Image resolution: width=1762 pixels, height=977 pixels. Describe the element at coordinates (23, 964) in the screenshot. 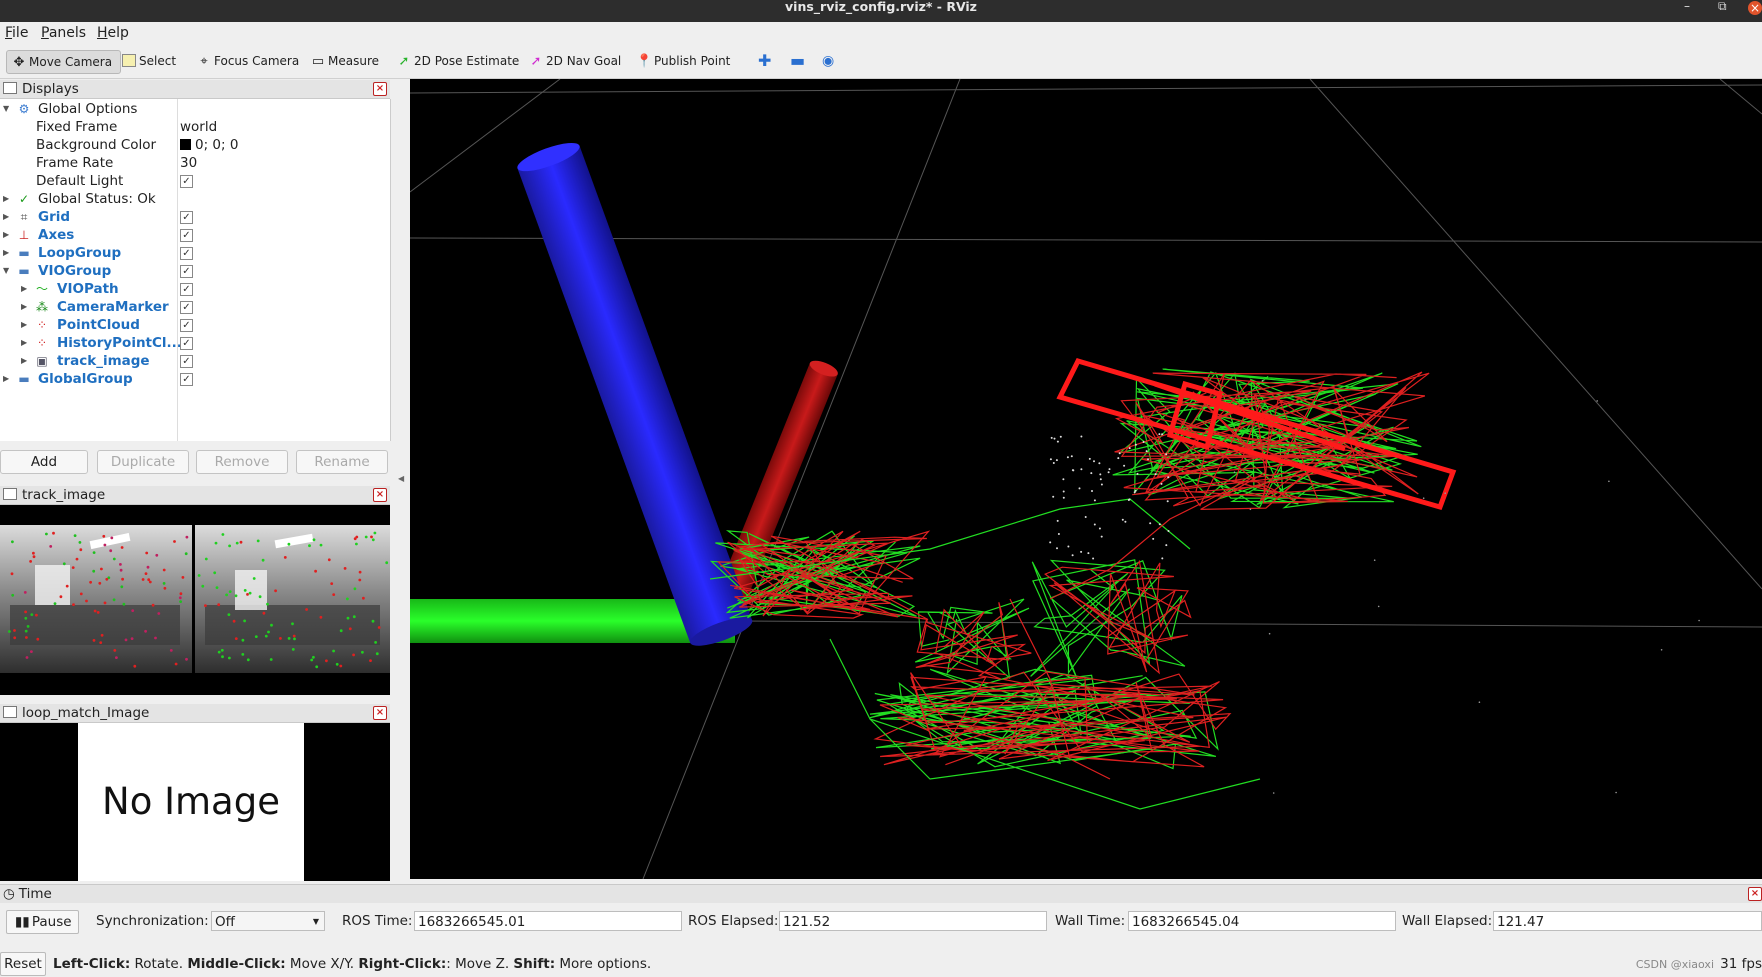

I see `reset-button: Reset` at that location.